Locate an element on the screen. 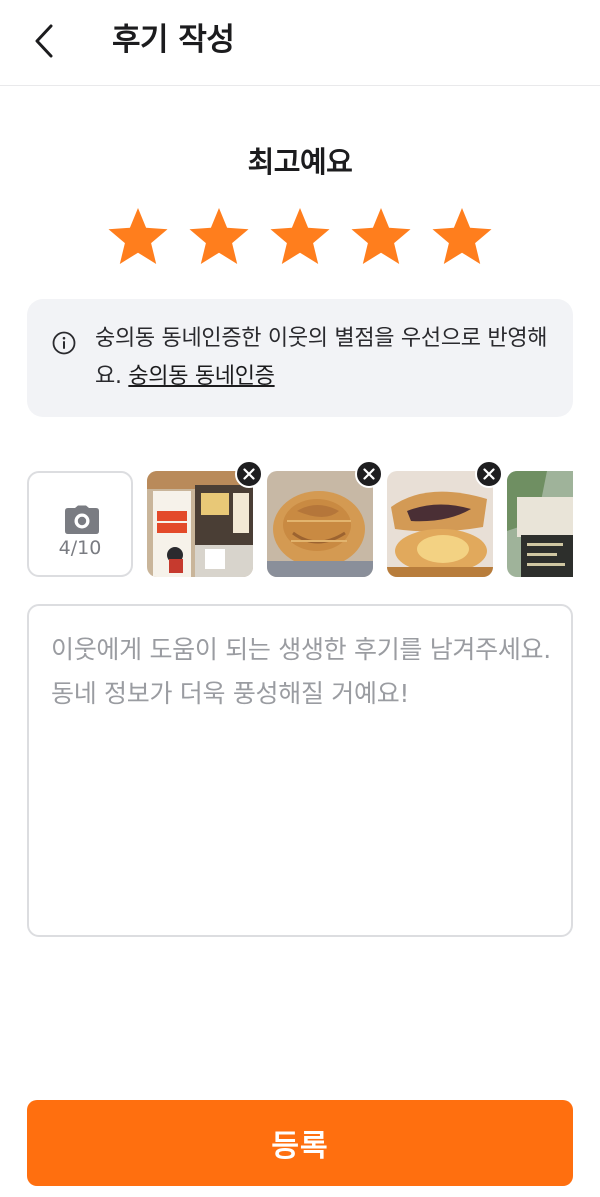 Image resolution: width=600 pixels, height=1197 pixels. back-button is located at coordinates (44, 41).